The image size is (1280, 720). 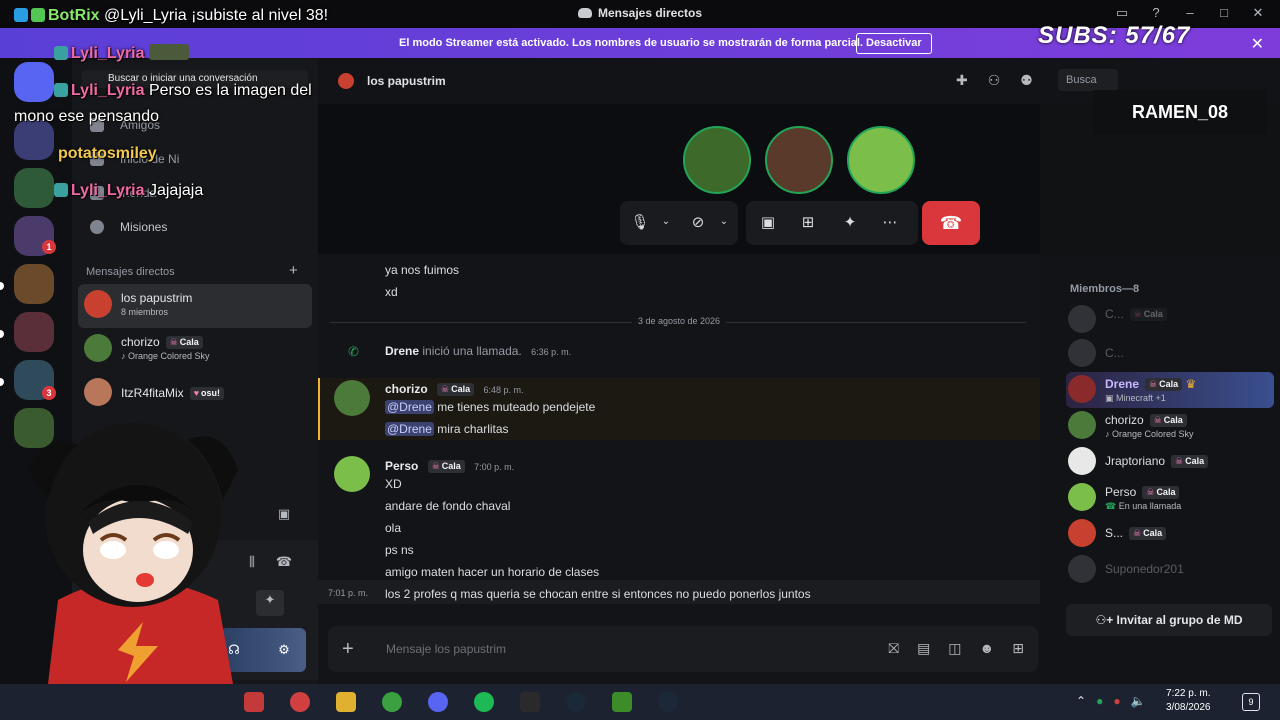 What do you see at coordinates (987, 648) in the screenshot?
I see `emoji-icon: ☻` at bounding box center [987, 648].